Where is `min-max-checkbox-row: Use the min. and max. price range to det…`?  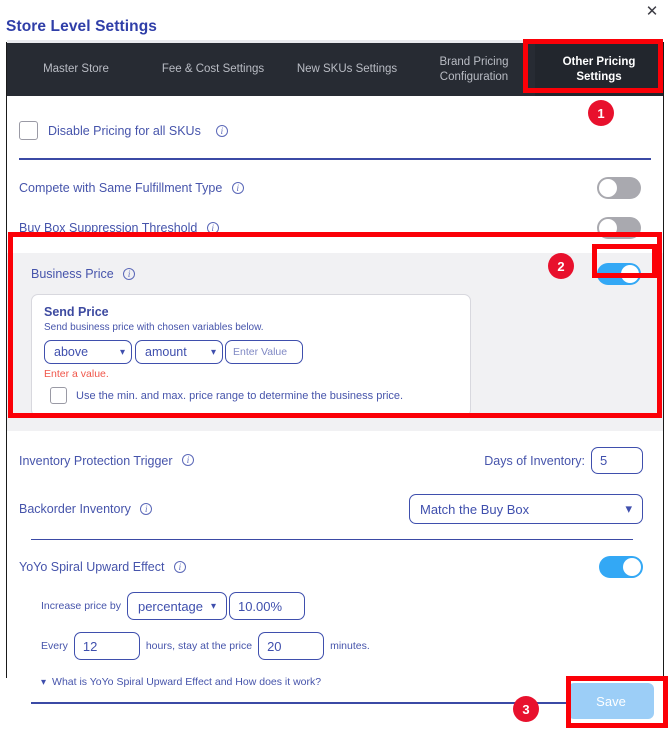 min-max-checkbox-row: Use the min. and max. price range to det… is located at coordinates (251, 395).